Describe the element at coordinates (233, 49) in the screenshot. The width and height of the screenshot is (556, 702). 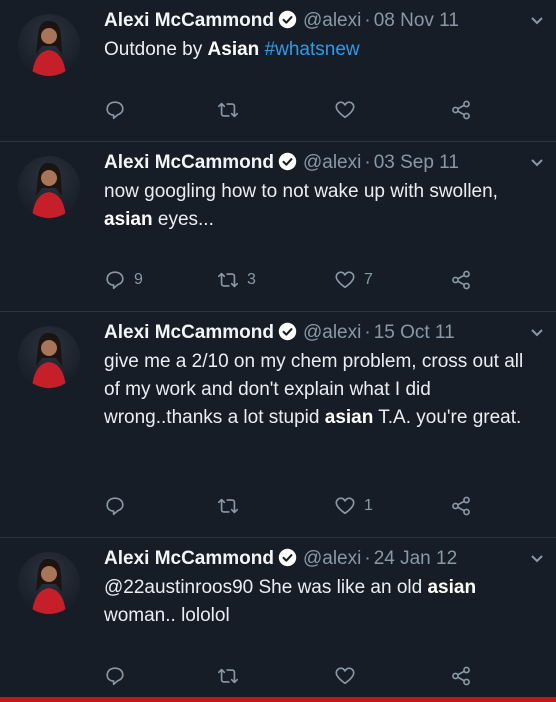
I see `bold-word: Asian` at that location.